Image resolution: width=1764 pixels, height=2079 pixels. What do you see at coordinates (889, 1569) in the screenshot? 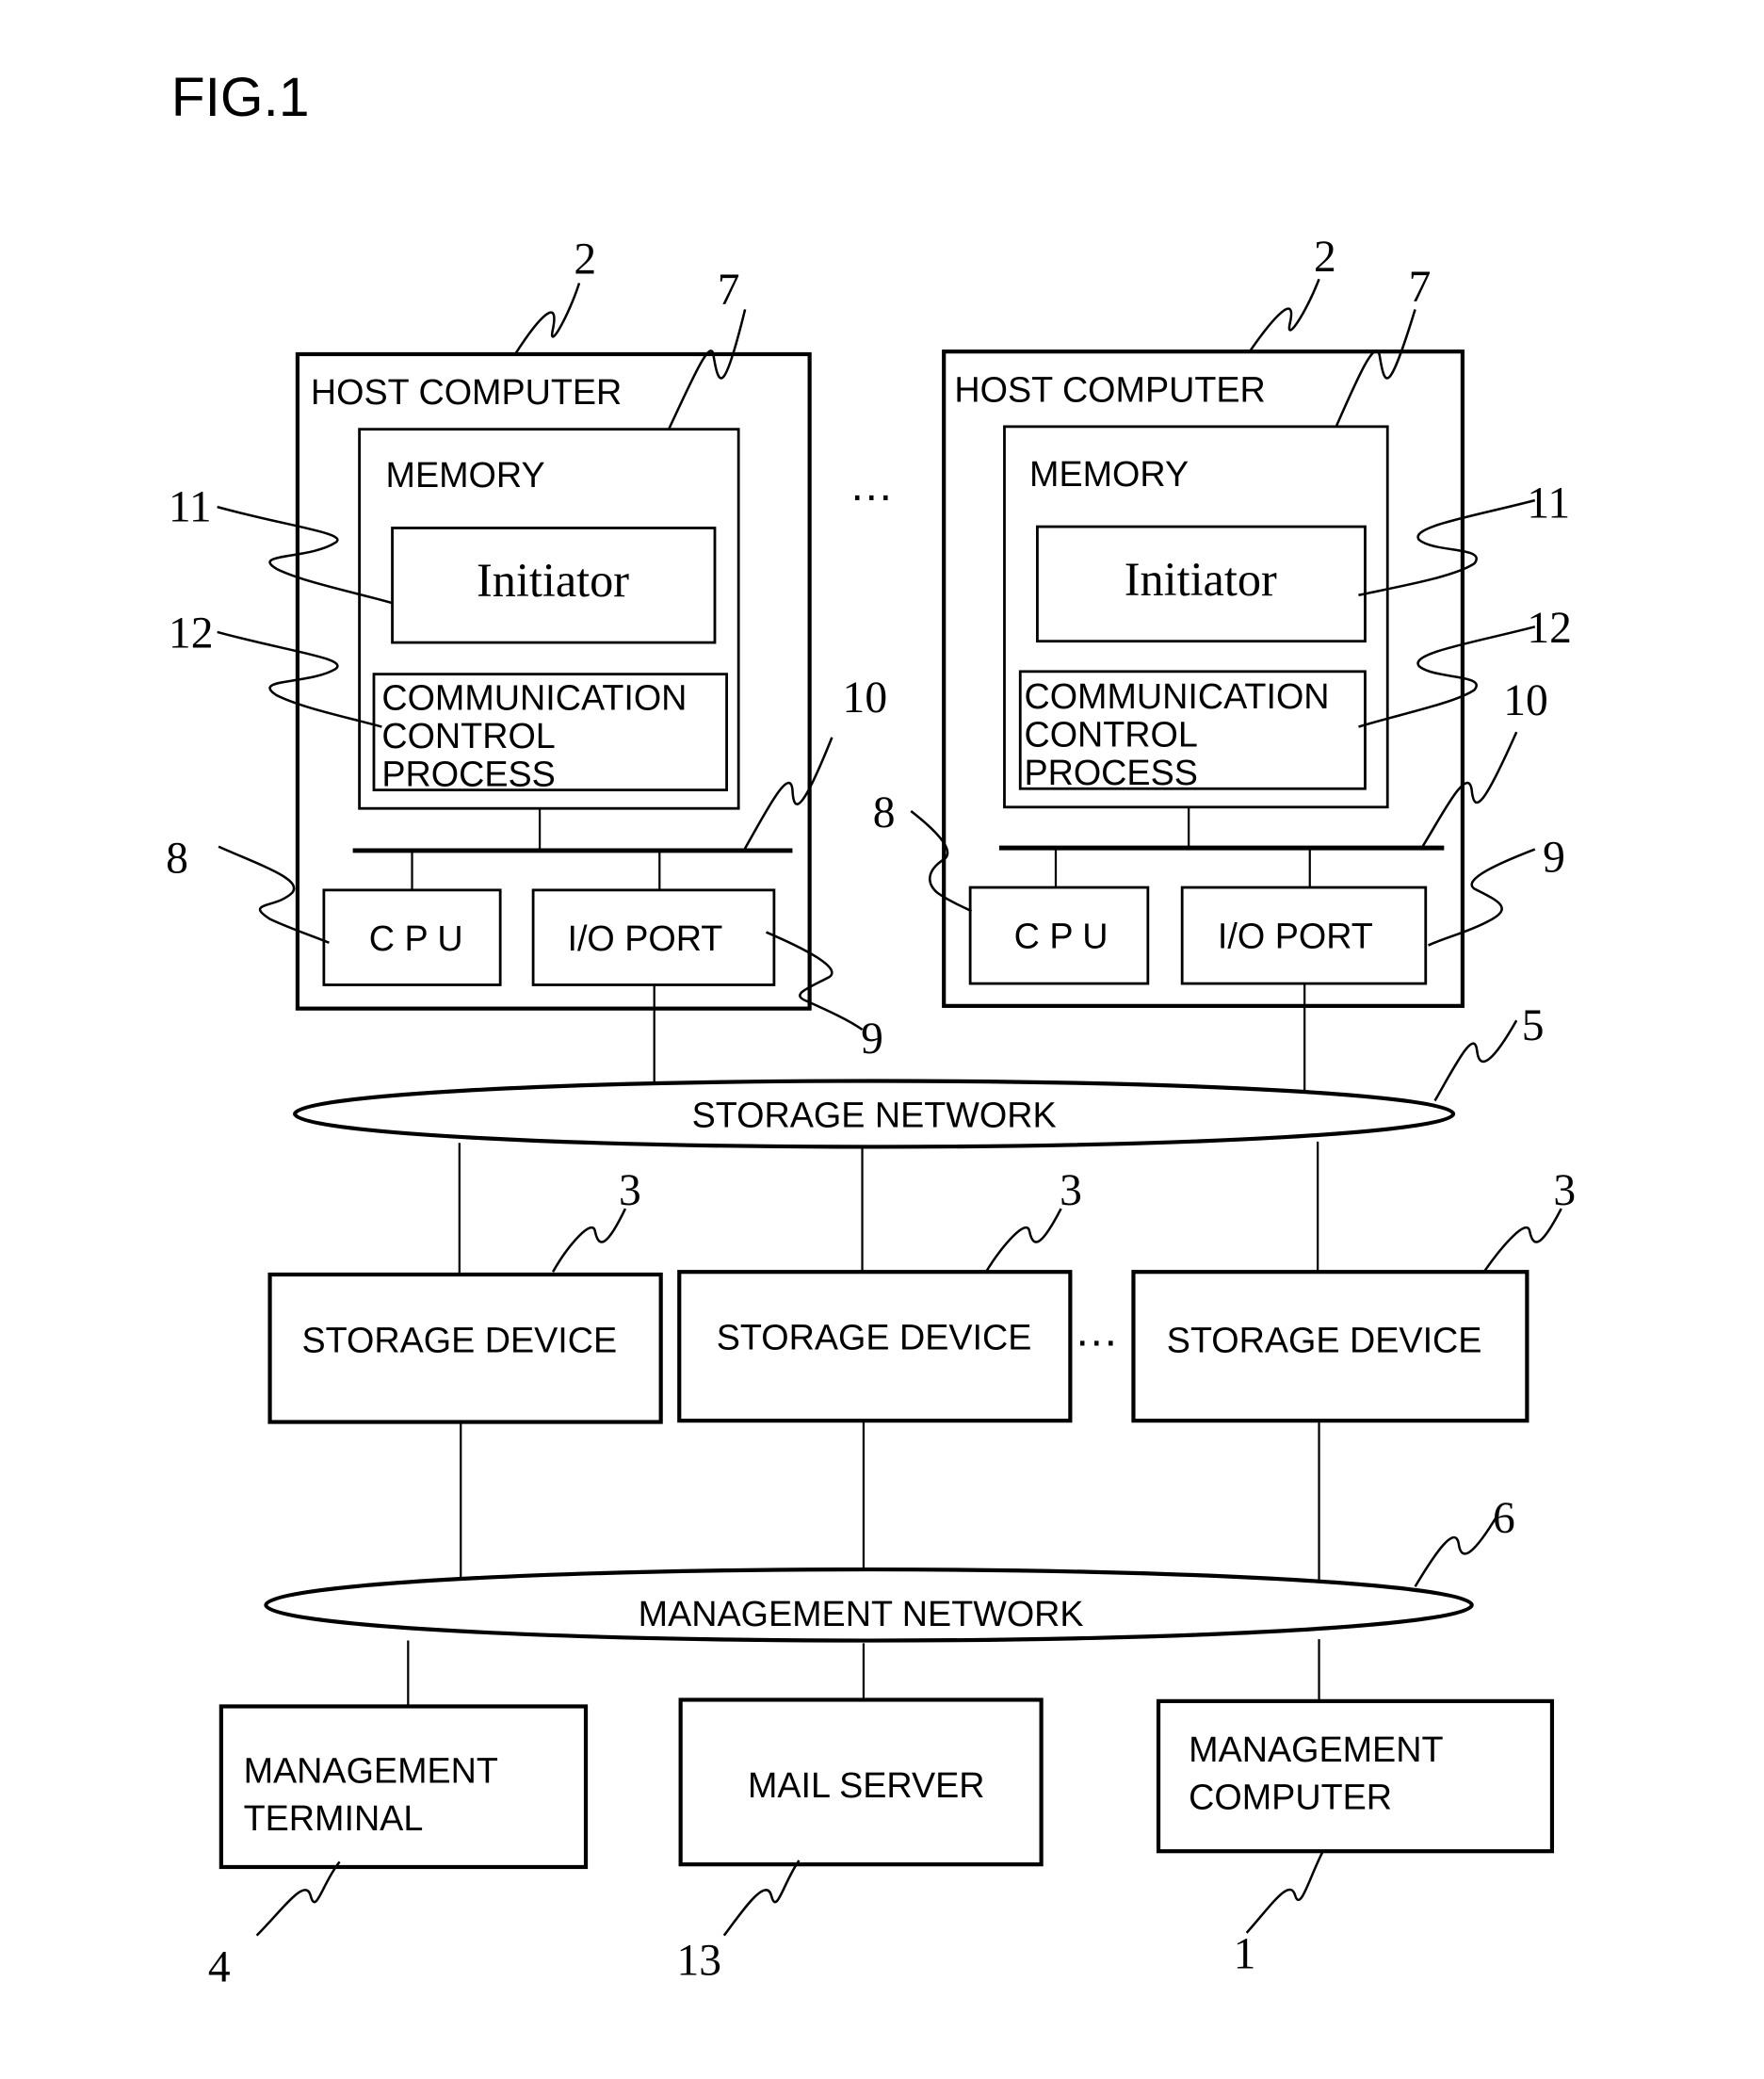
I see `management-network: MANAGEMENT NETWORK 6` at bounding box center [889, 1569].